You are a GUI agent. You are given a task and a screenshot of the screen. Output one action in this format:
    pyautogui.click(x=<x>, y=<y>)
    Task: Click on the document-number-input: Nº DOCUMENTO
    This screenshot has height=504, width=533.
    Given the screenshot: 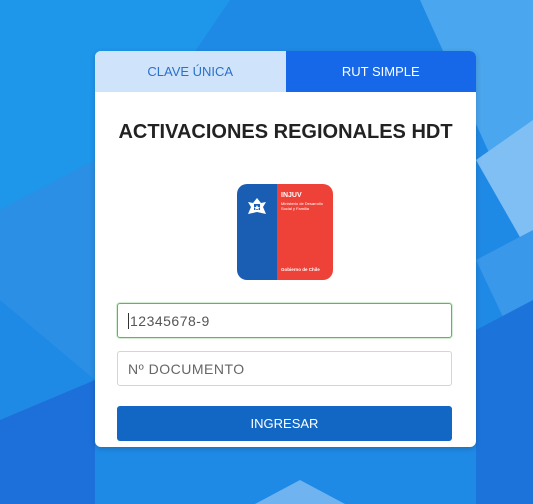 What is the action you would take?
    pyautogui.click(x=284, y=368)
    